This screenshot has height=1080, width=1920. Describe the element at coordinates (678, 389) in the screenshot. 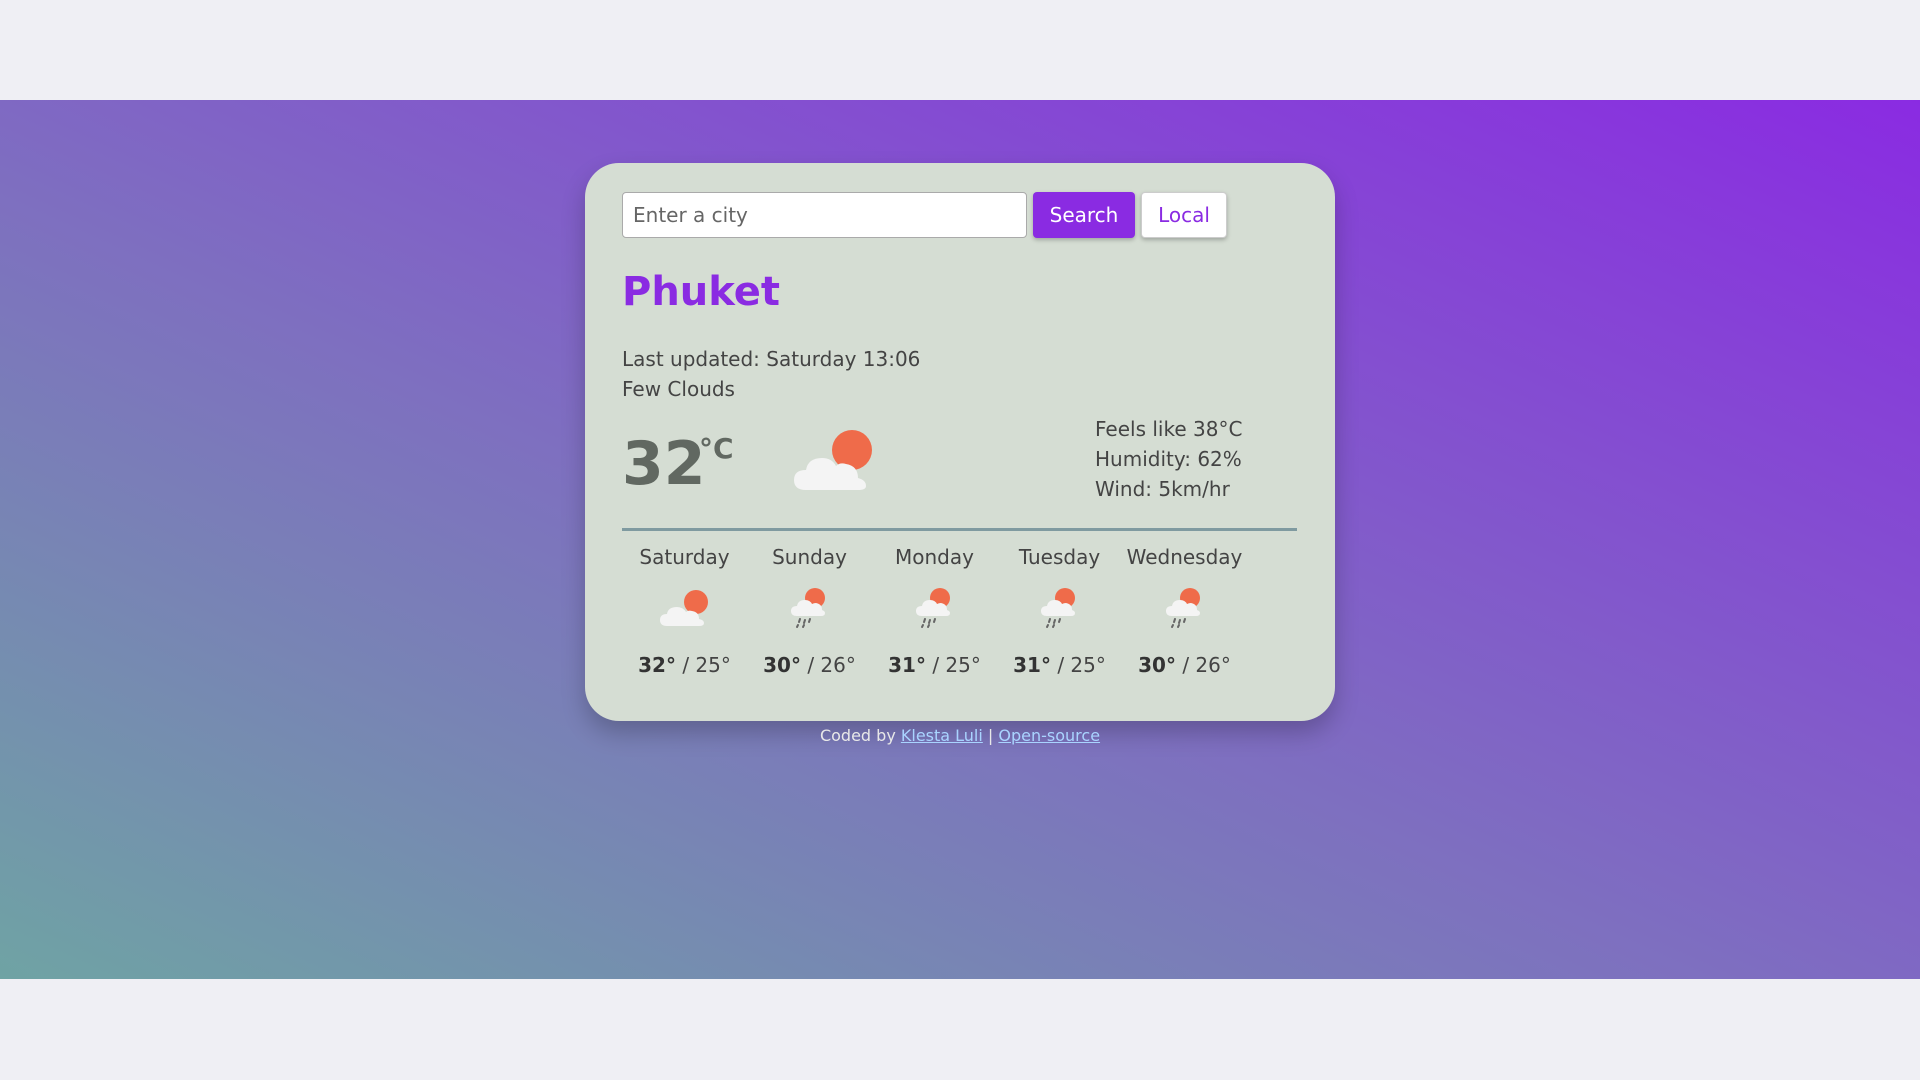

I see `weather-description: Few Clouds` at that location.